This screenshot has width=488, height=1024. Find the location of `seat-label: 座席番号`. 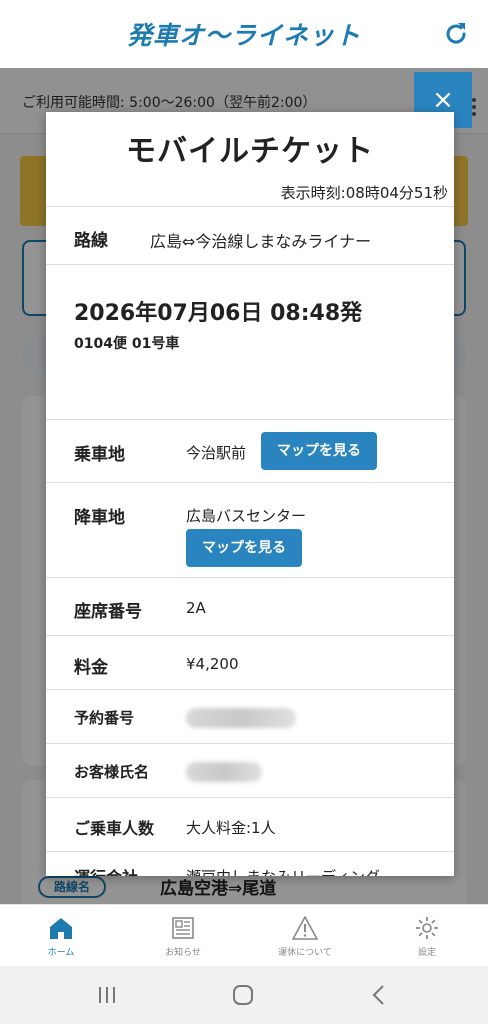

seat-label: 座席番号 is located at coordinates (108, 612).